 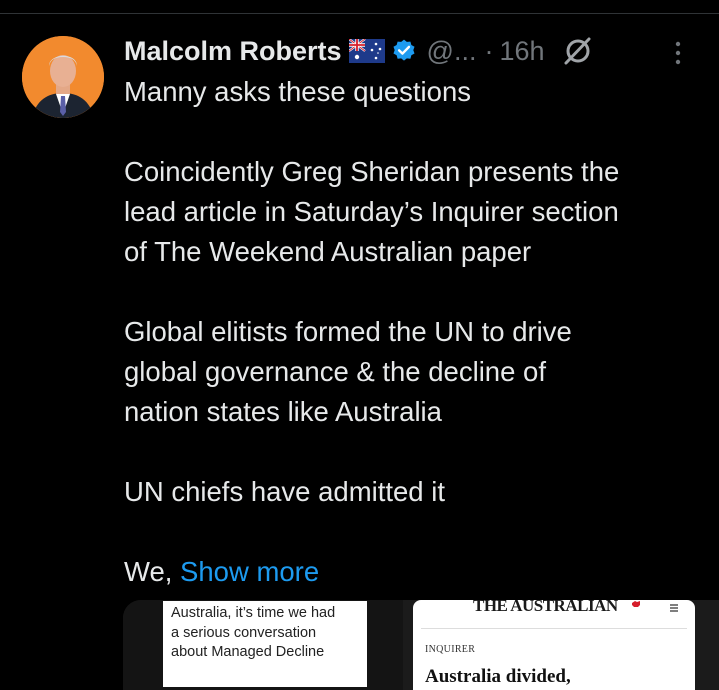 I want to click on body-line: global governance & the decline of, so click(x=335, y=371).